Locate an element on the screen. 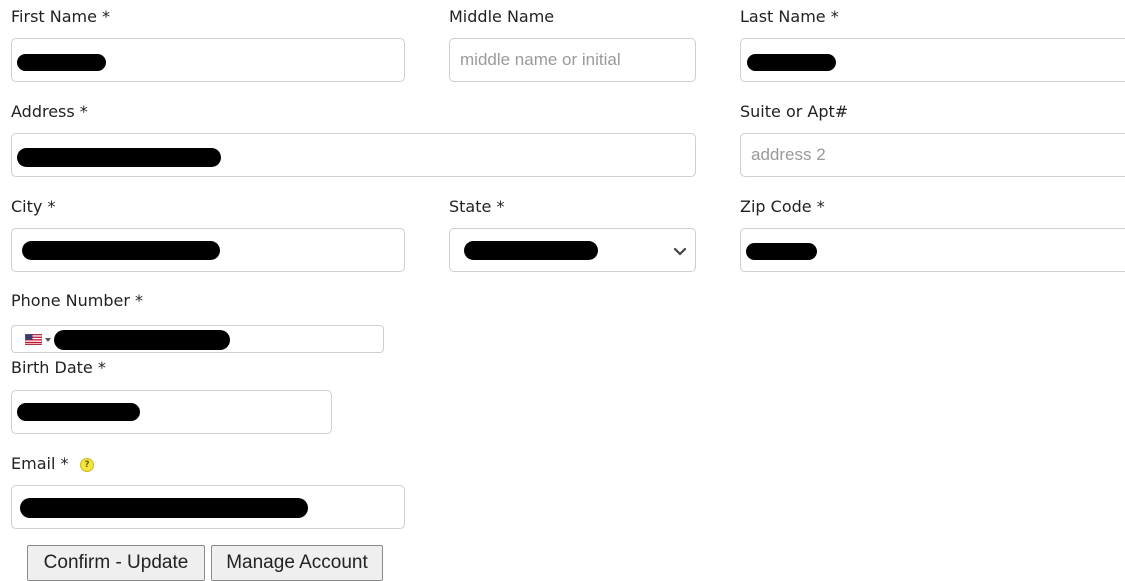 The image size is (1125, 581). email-label: Email * is located at coordinates (40, 463).